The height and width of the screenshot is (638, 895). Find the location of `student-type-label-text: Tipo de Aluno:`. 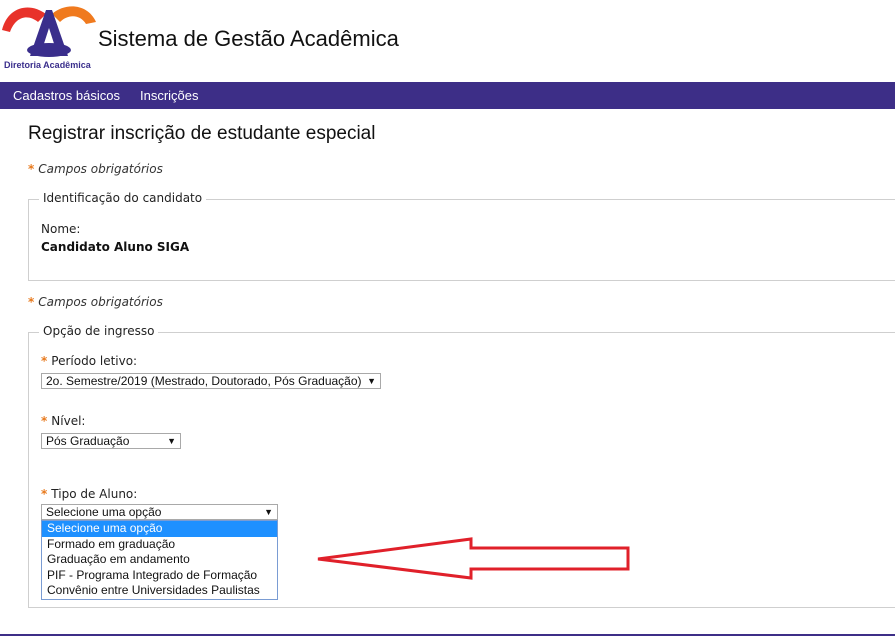

student-type-label-text: Tipo de Aluno: is located at coordinates (94, 494).